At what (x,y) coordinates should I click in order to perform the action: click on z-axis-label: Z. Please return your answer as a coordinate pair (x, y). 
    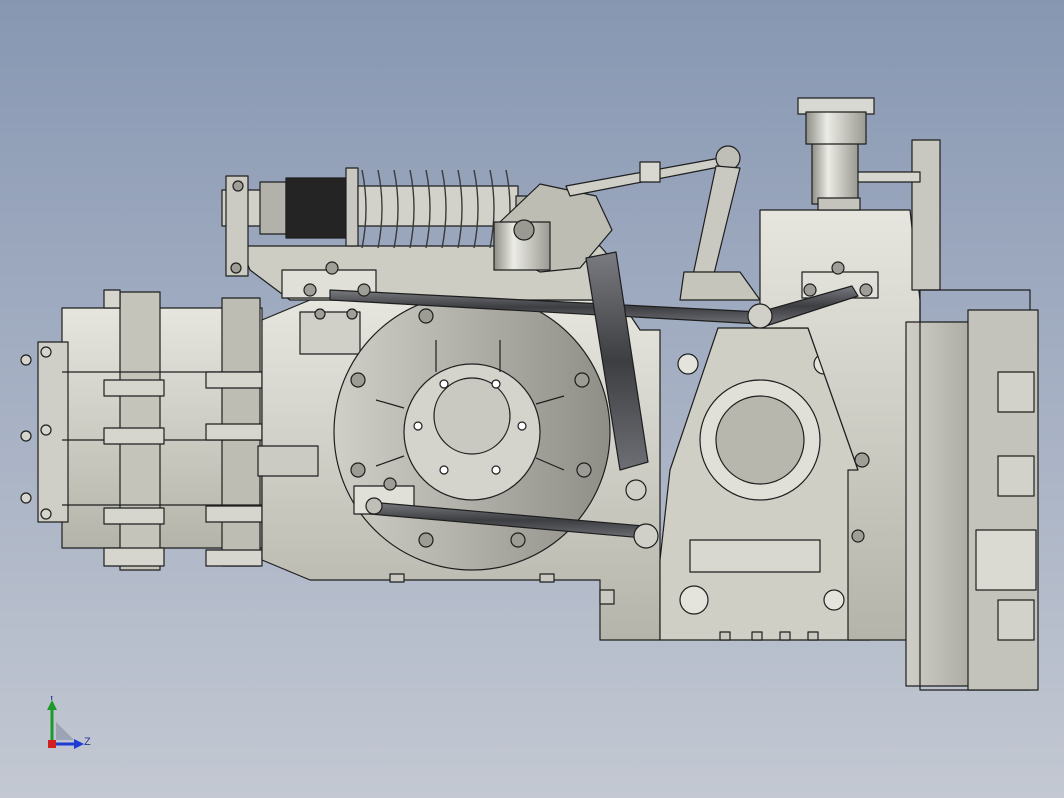
    Looking at the image, I should click on (87, 742).